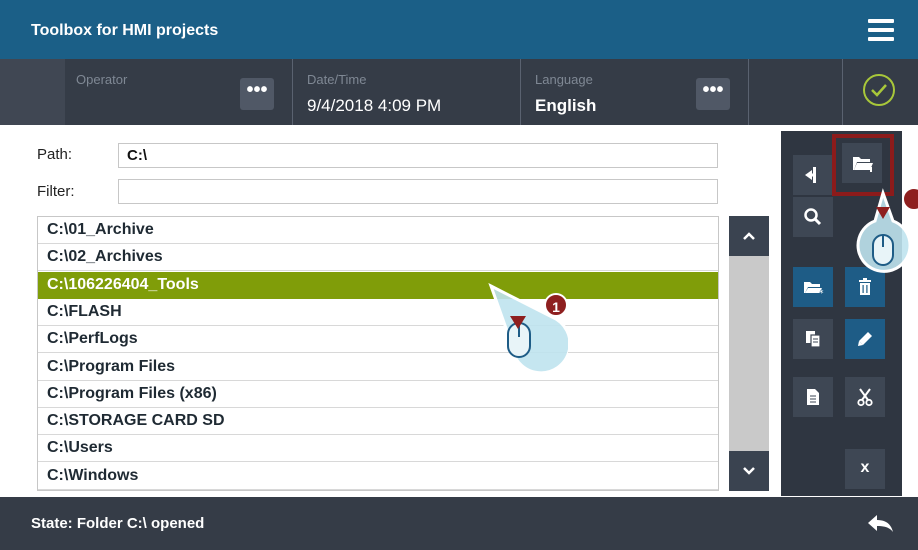  Describe the element at coordinates (374, 105) in the screenshot. I see `datetime-value: 9/4/2018 4:09 PM` at that location.